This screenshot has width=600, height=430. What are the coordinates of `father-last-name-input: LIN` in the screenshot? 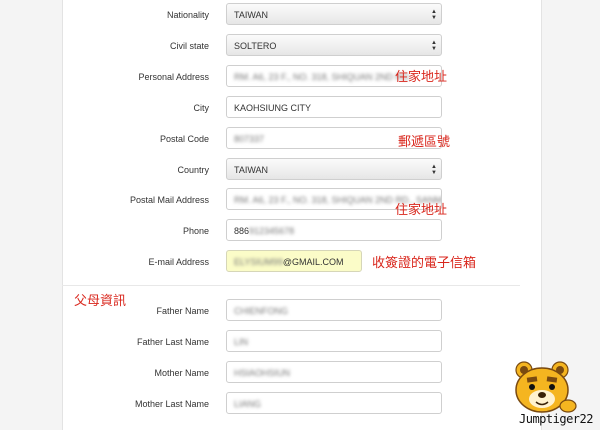 It's located at (334, 341).